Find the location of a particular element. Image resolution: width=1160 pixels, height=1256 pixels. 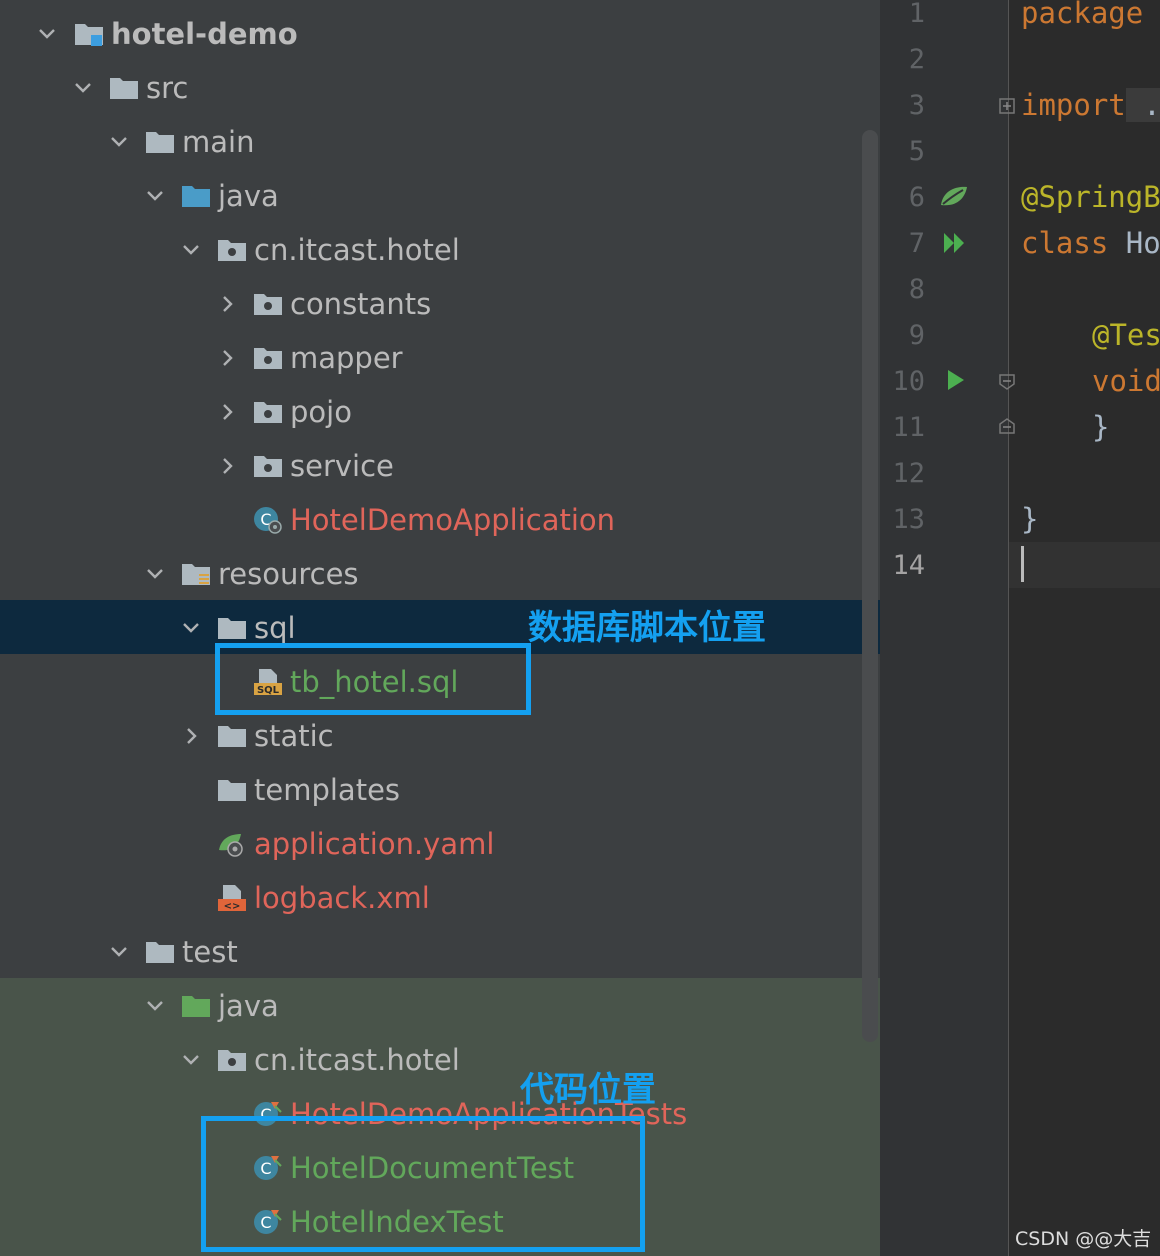

spring-class-icon is located at coordinates (268, 520).